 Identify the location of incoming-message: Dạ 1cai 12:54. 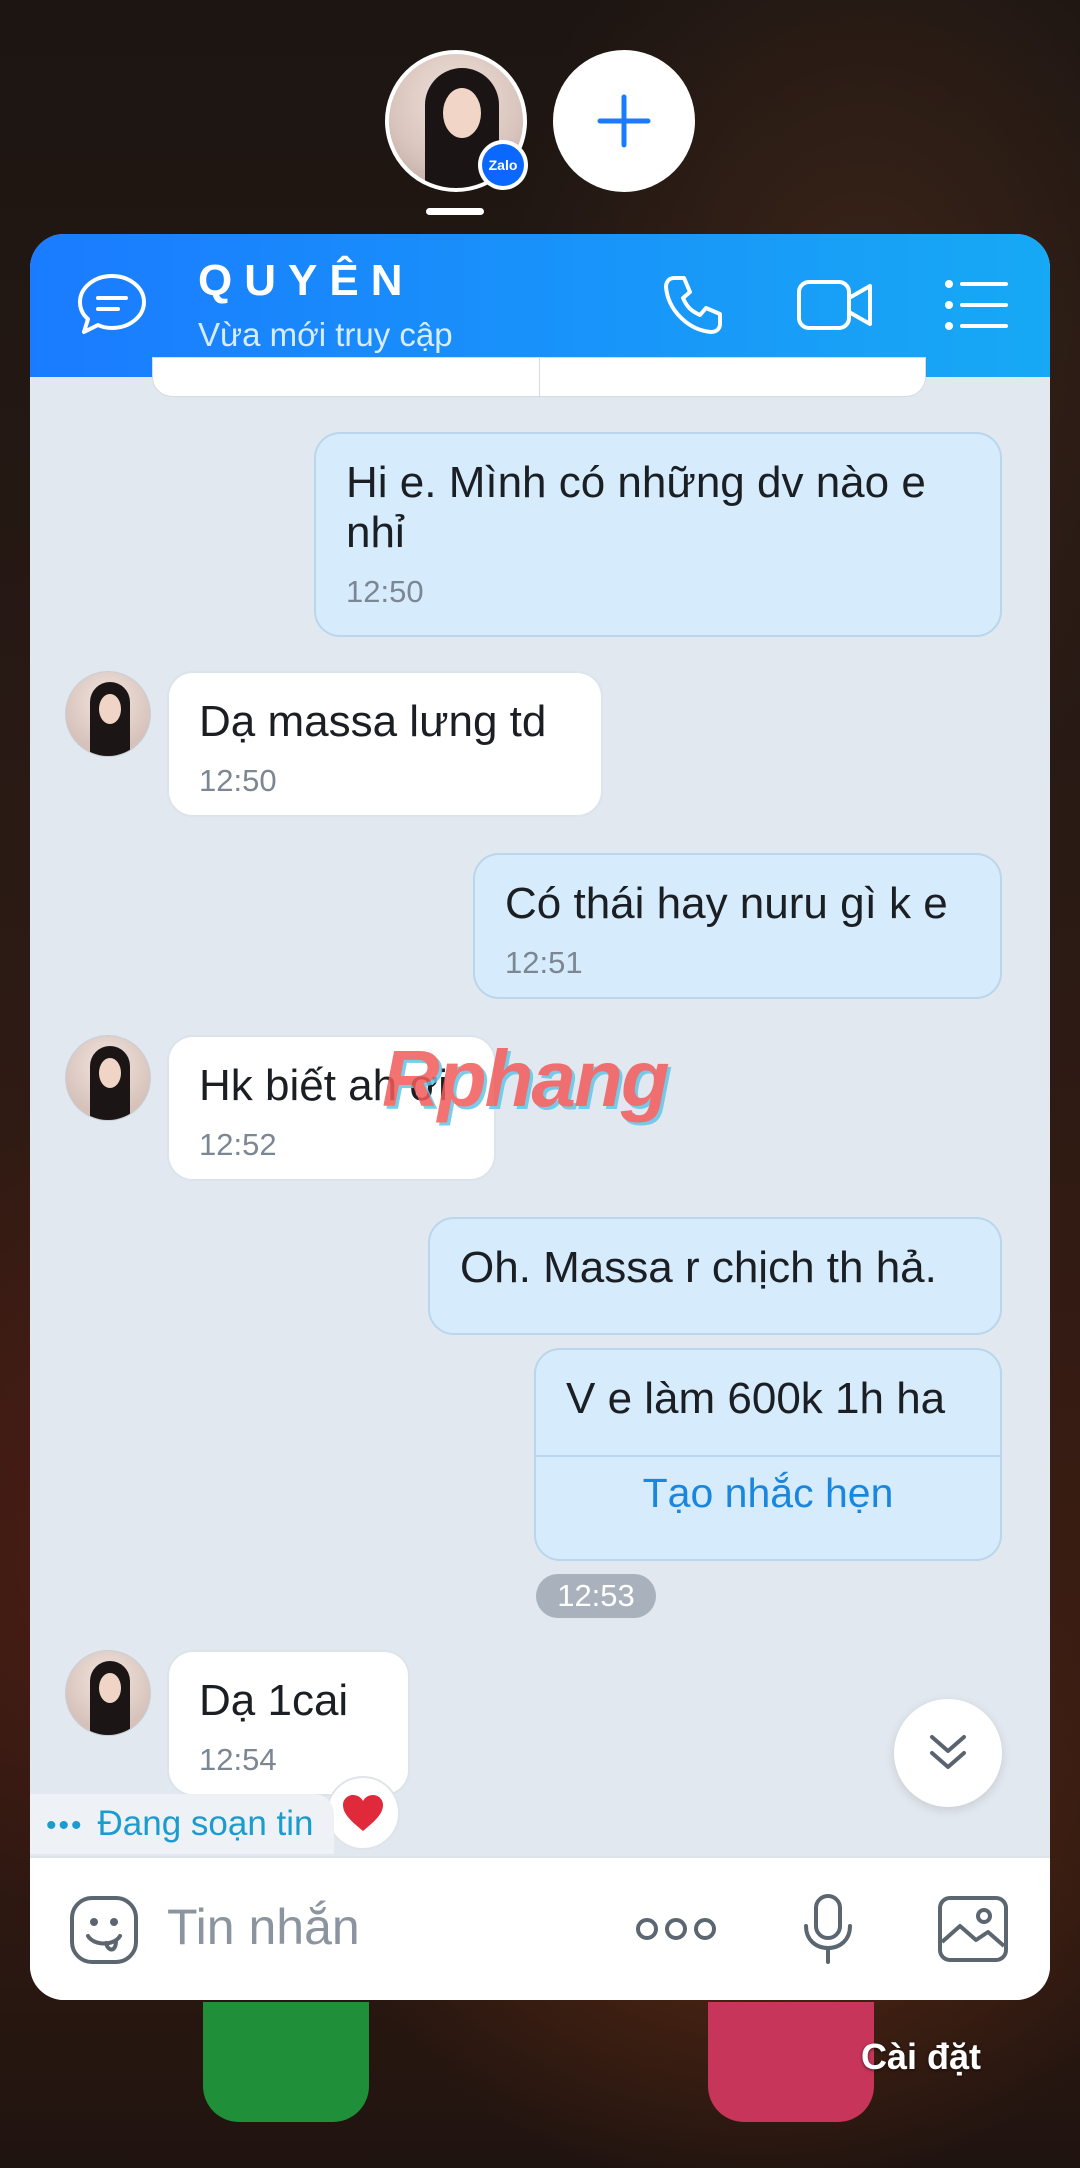
(288, 1723).